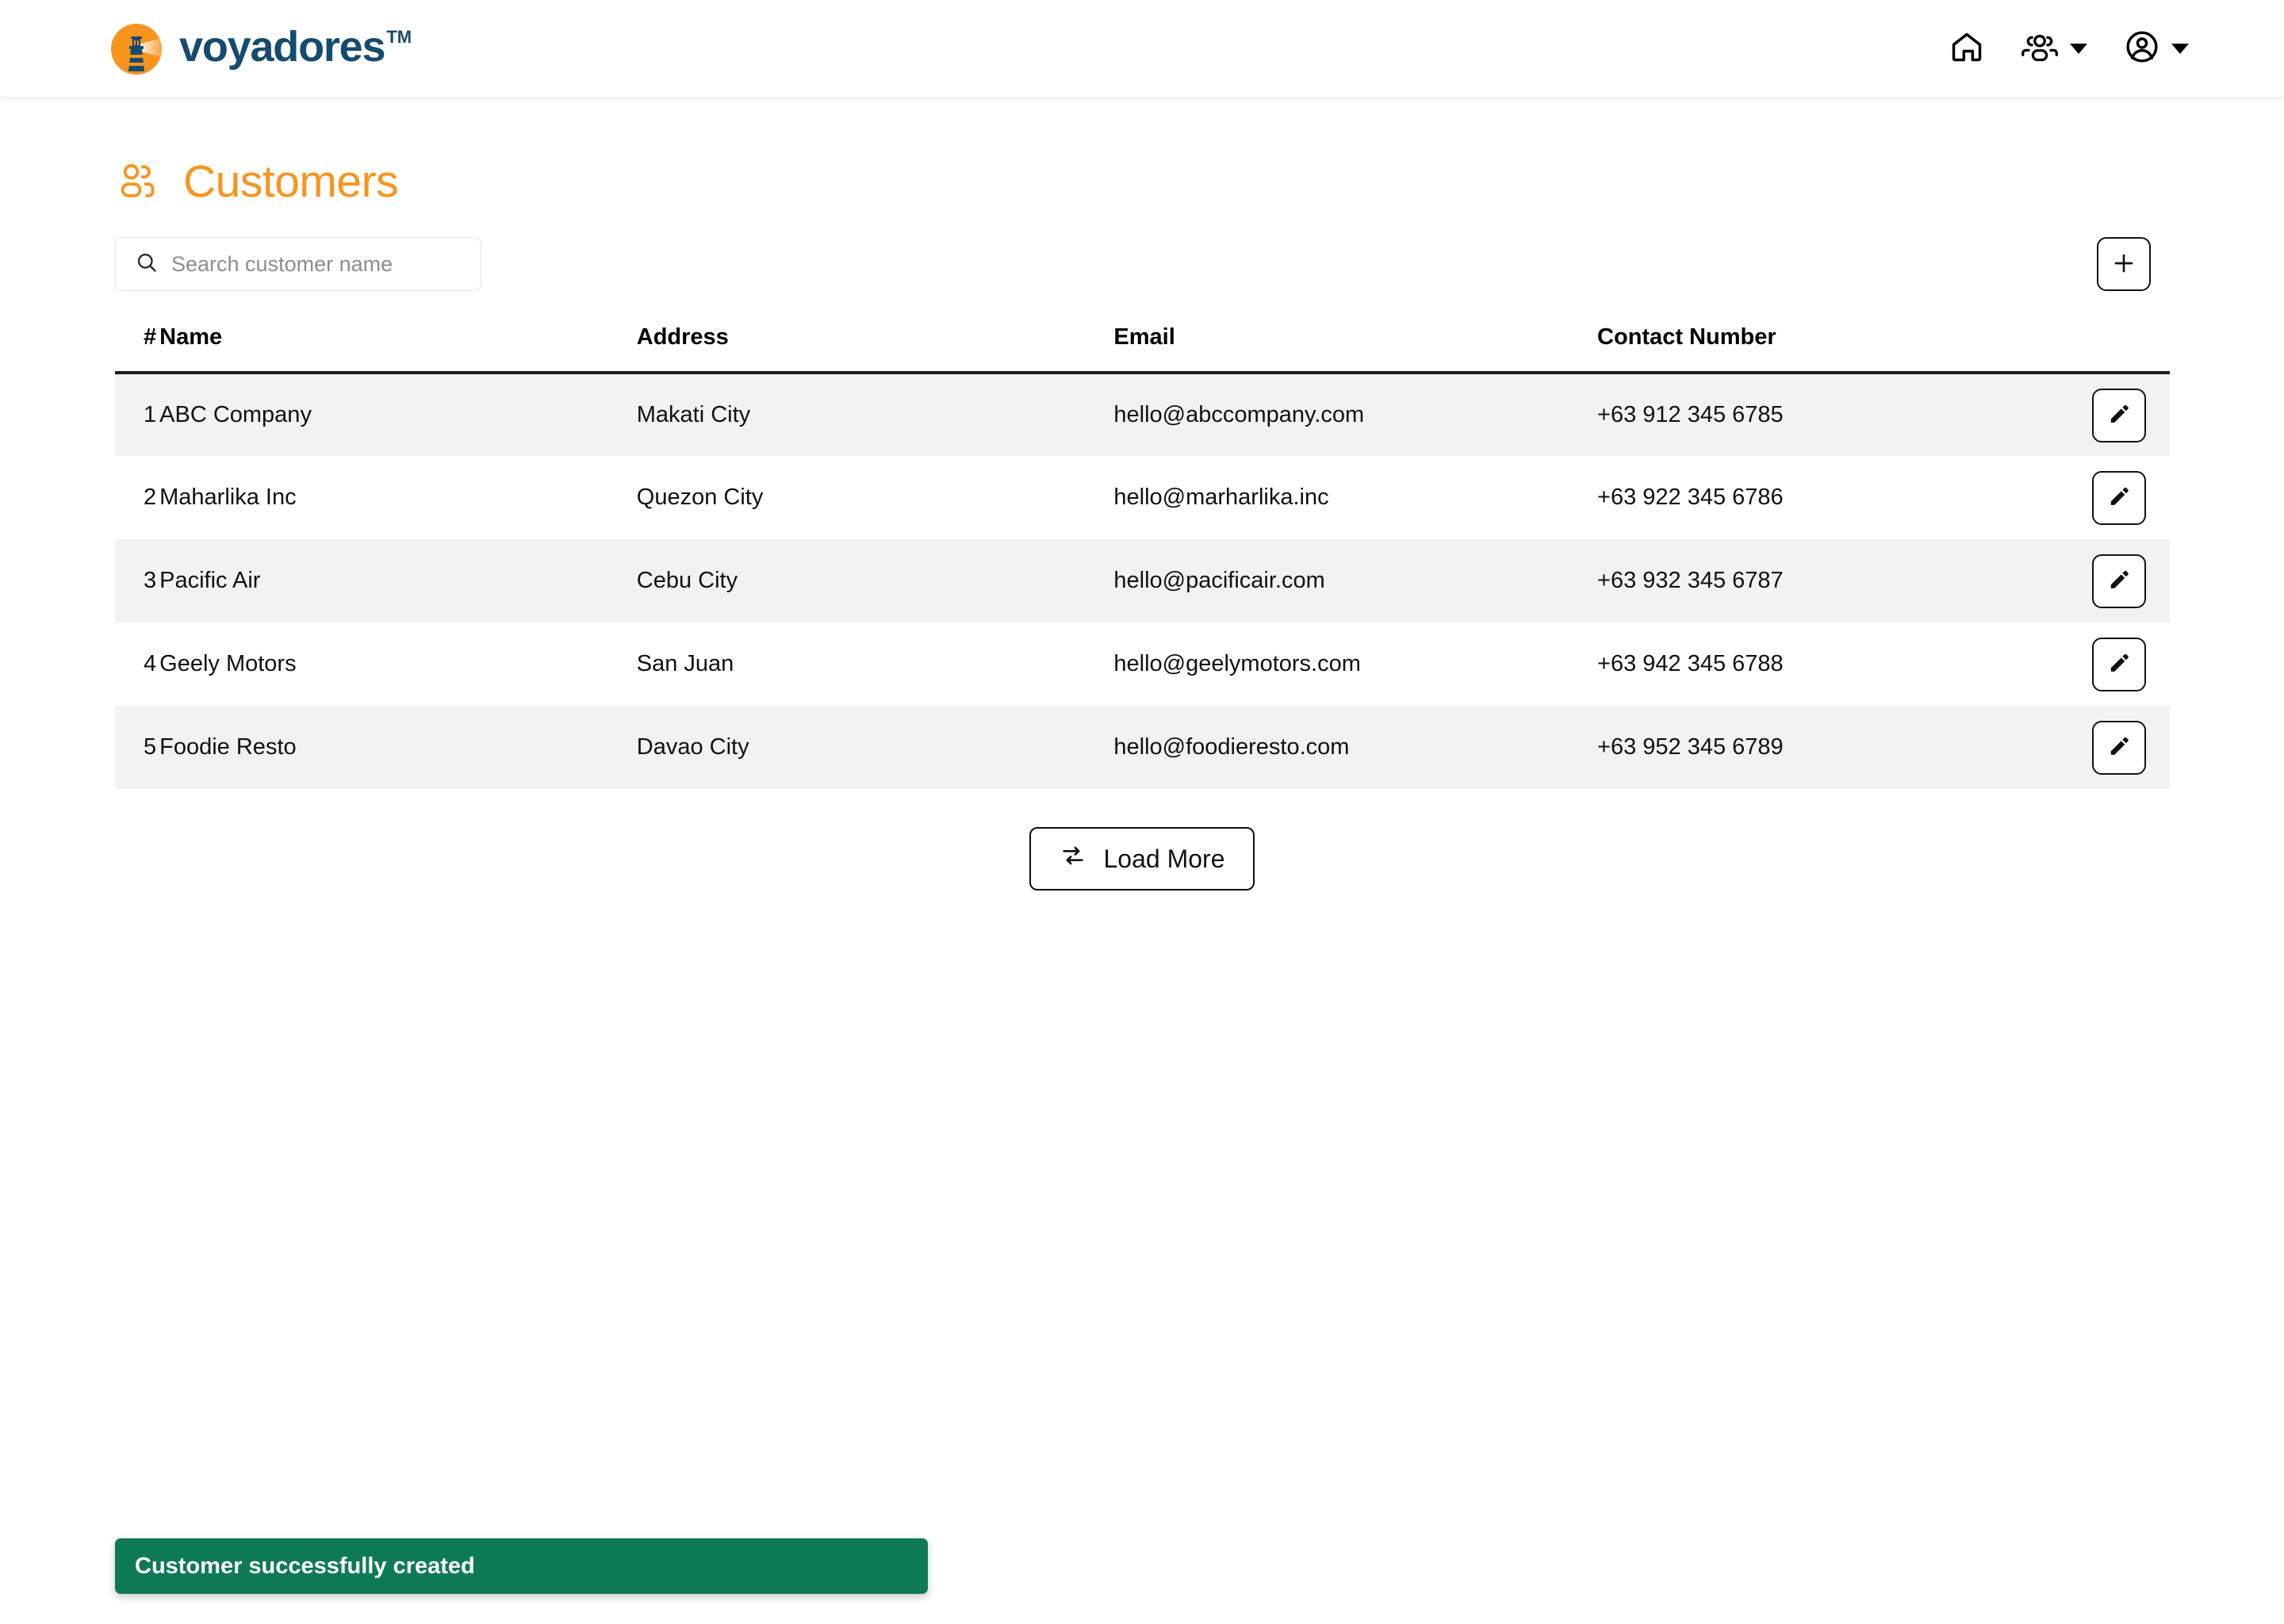  I want to click on cell-email: hello@foodieresto.com, so click(1231, 747).